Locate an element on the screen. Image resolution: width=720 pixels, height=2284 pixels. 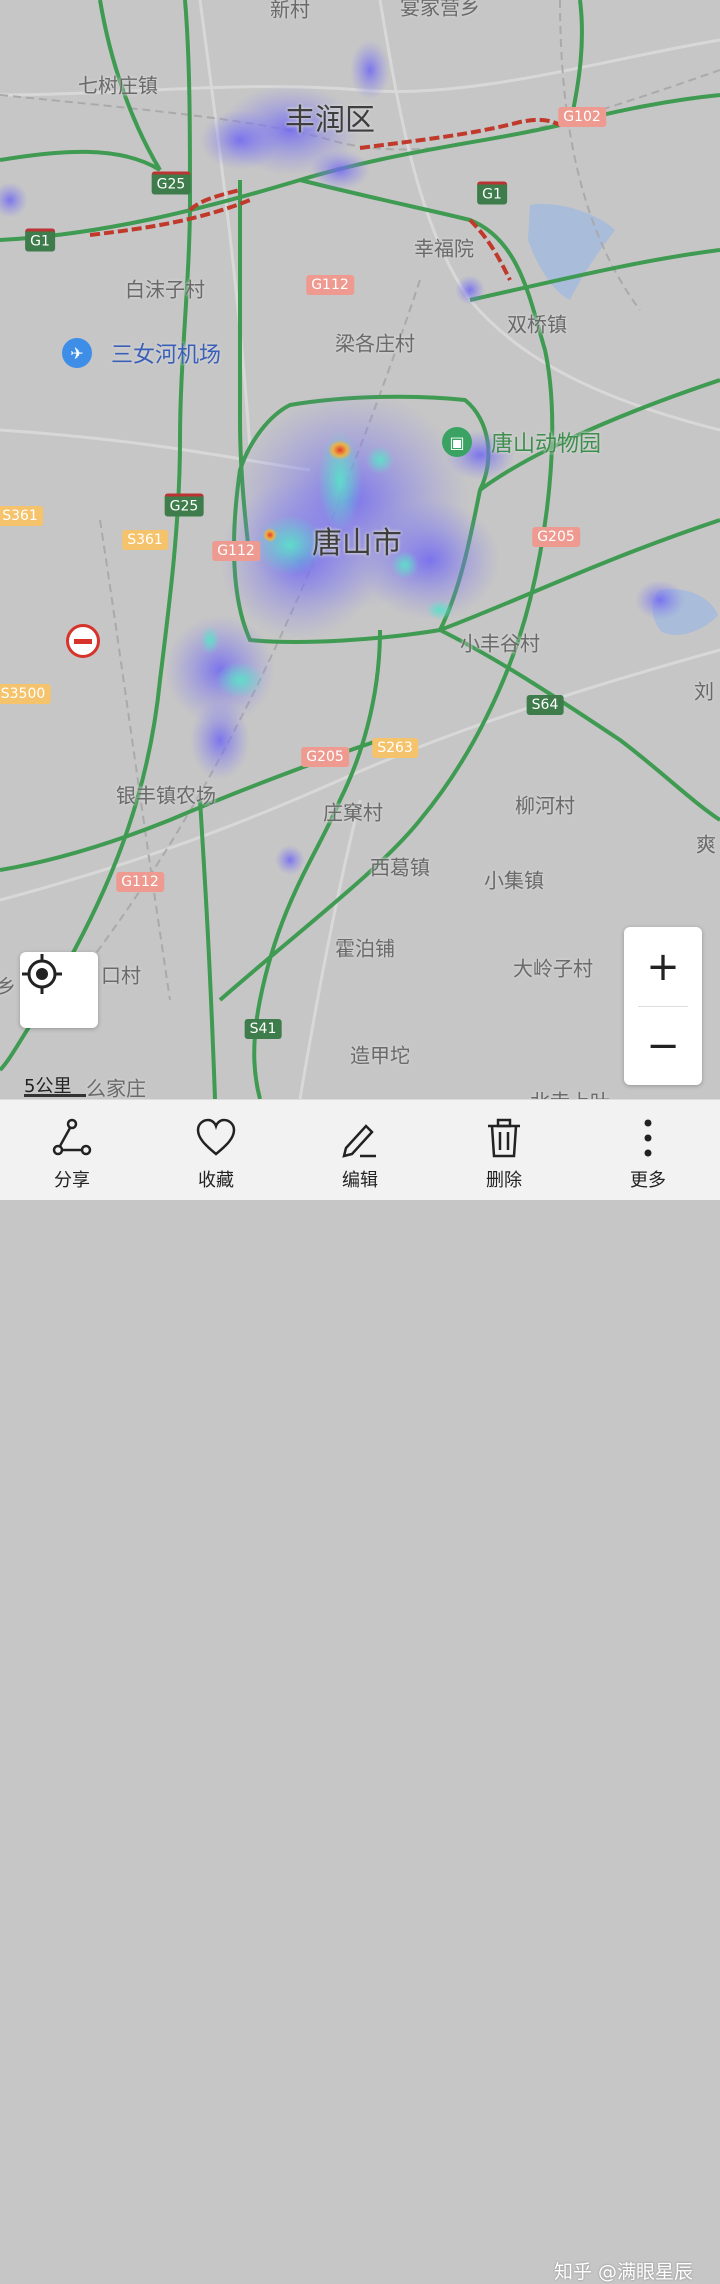
shield-s64: S64 is located at coordinates (545, 705).